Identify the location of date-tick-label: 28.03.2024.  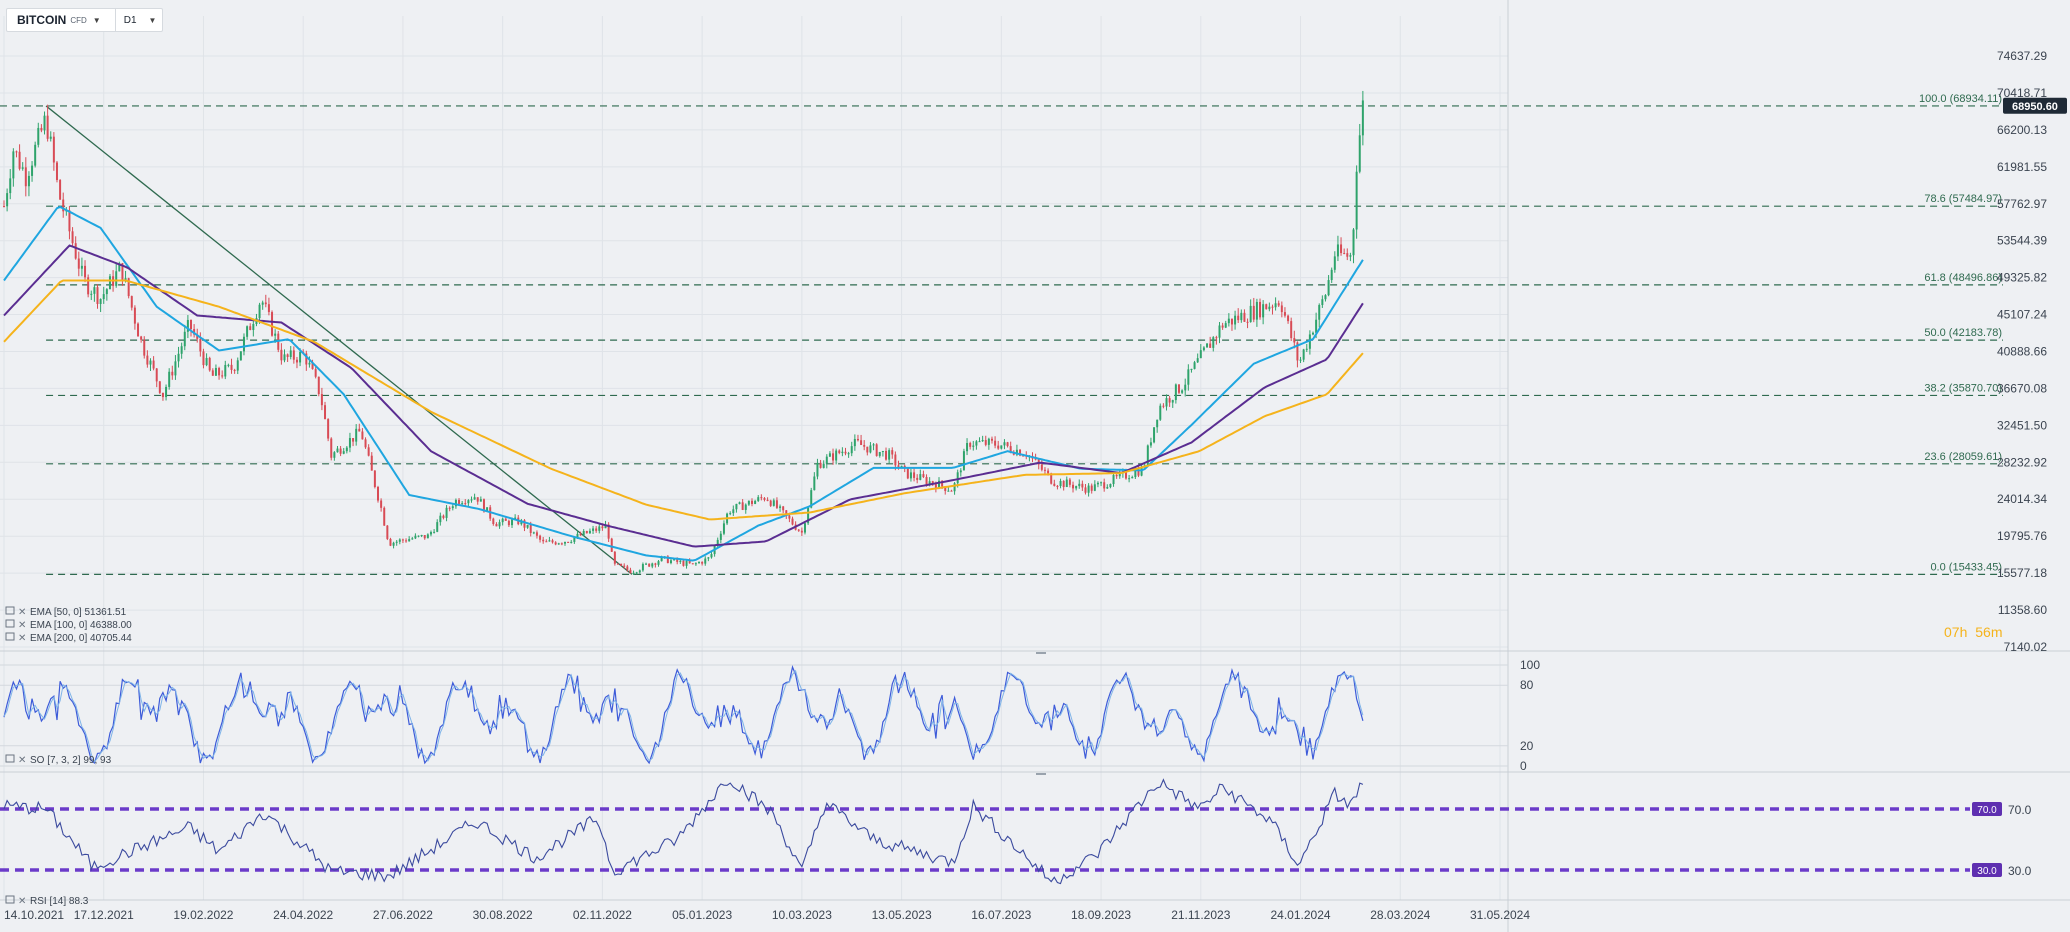
(1400, 915).